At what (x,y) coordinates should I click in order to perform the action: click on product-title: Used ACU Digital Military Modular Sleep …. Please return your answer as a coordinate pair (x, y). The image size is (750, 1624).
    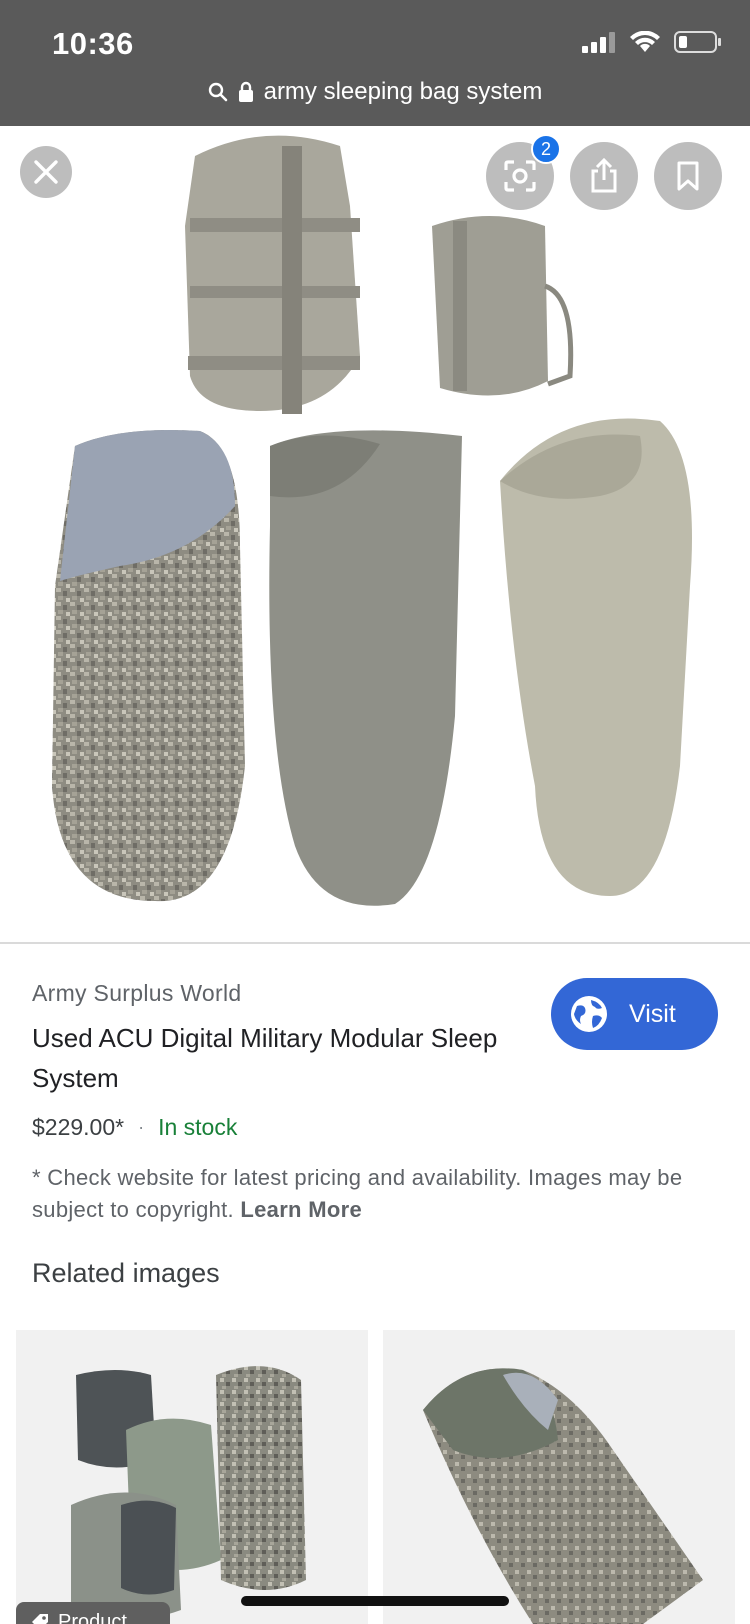
    Looking at the image, I should click on (267, 1058).